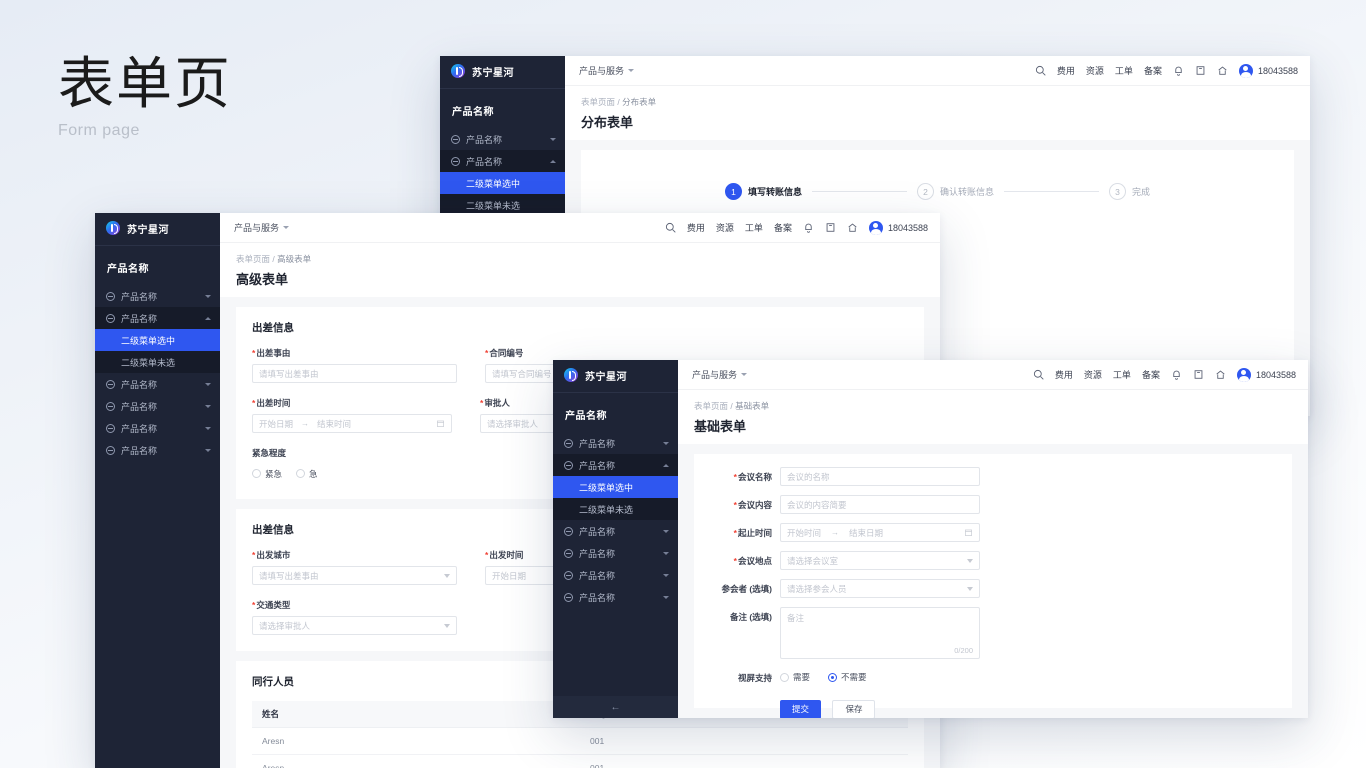 The image size is (1366, 768). I want to click on field-label: *会议名称, so click(752, 477).